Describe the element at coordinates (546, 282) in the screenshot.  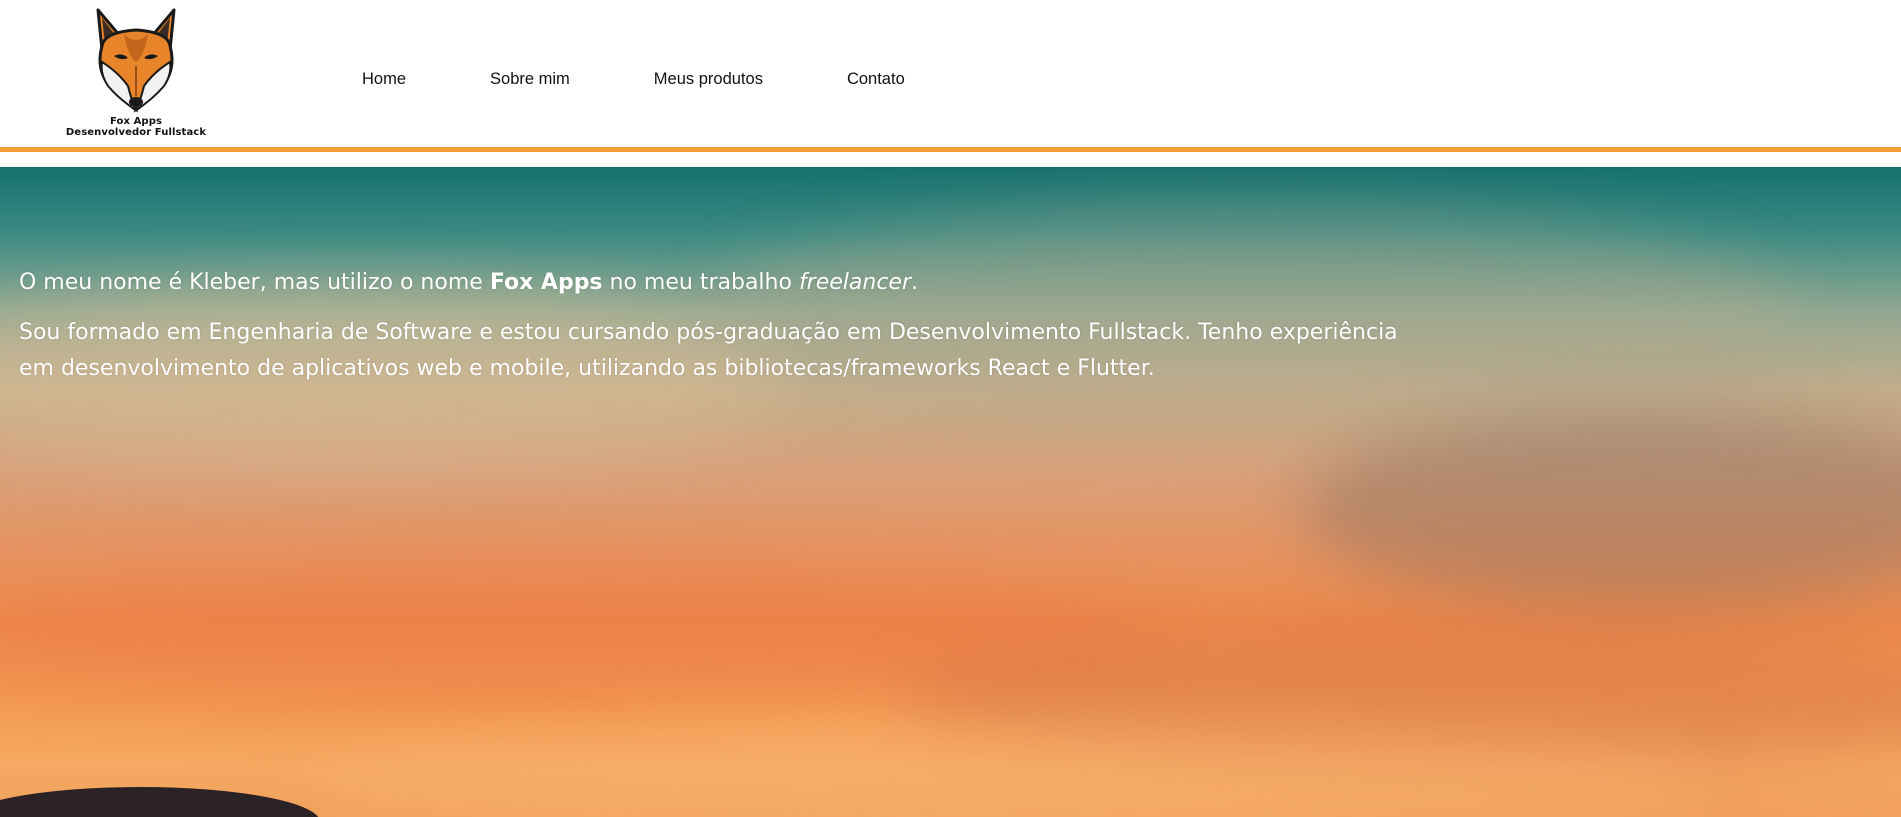
I see `brand-name: Fox Apps` at that location.